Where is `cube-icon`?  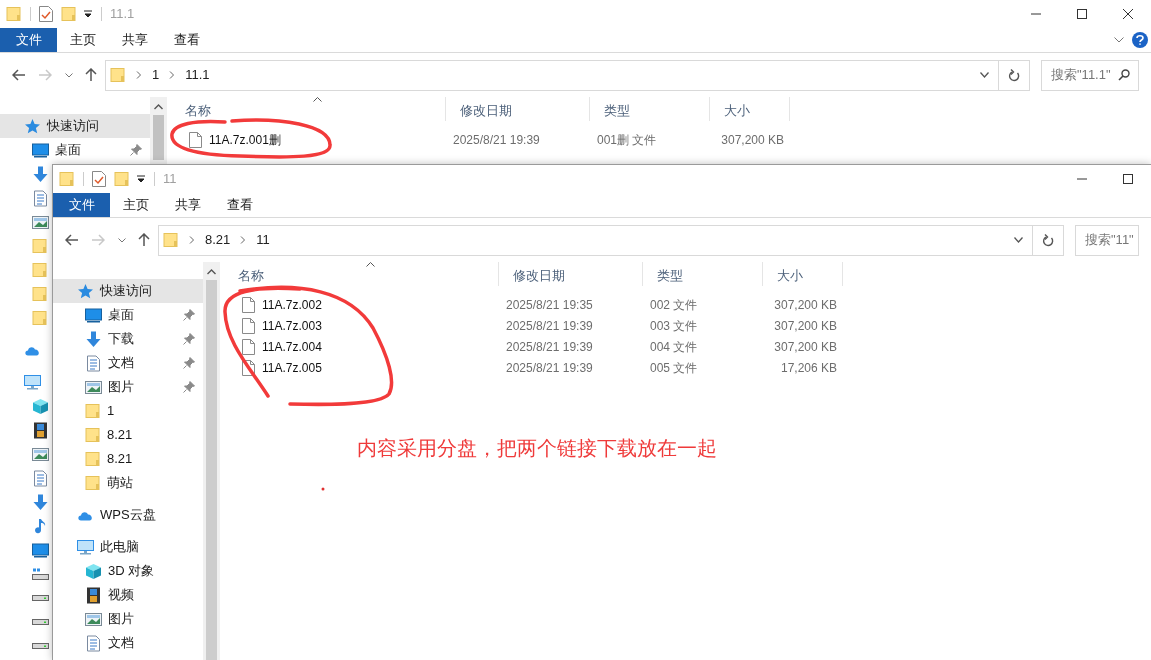 cube-icon is located at coordinates (40, 406).